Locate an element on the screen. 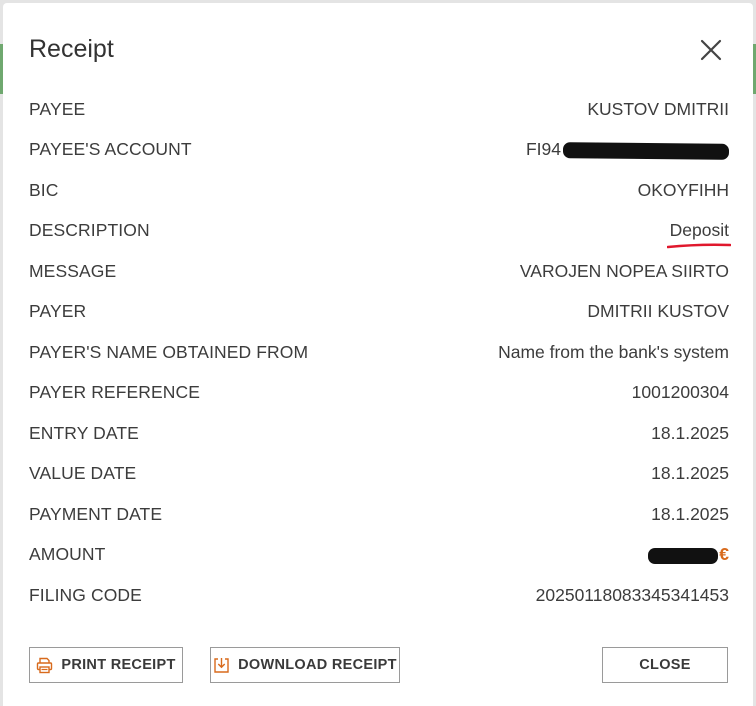 The height and width of the screenshot is (706, 756). close-button-label: CLOSE is located at coordinates (665, 665).